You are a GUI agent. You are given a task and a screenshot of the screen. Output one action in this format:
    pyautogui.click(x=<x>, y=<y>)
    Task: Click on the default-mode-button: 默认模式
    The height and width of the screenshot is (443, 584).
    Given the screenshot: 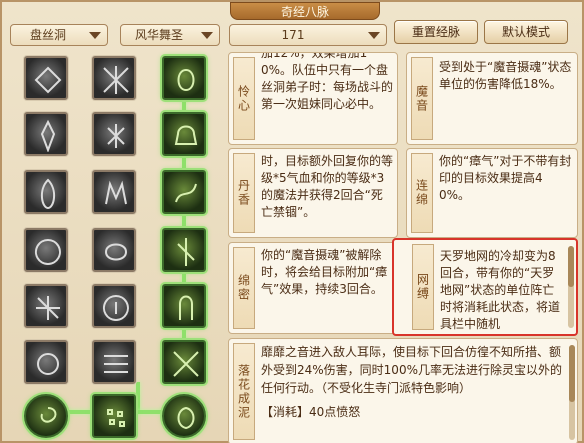 What is the action you would take?
    pyautogui.click(x=526, y=32)
    